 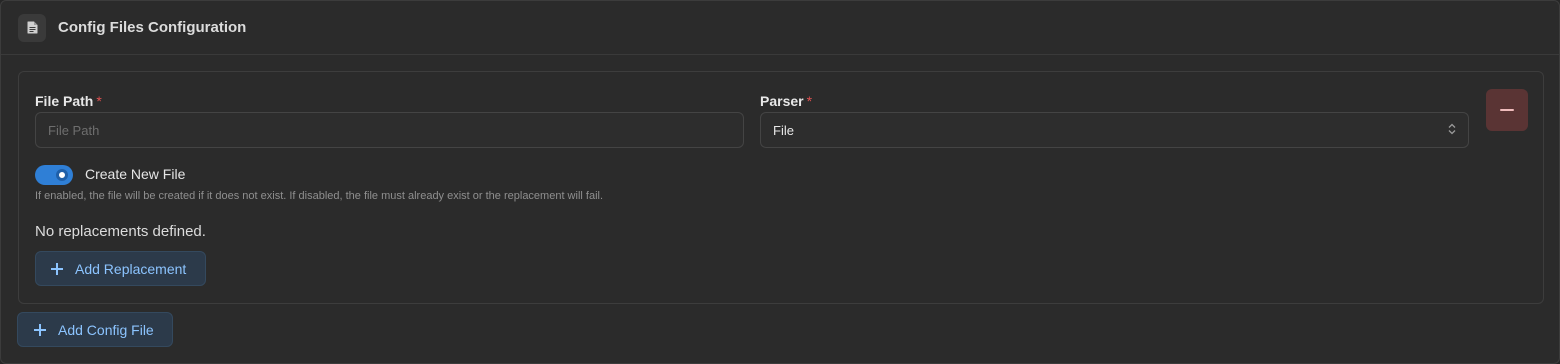 I want to click on add-replacement-label: Add Replacement, so click(x=131, y=268).